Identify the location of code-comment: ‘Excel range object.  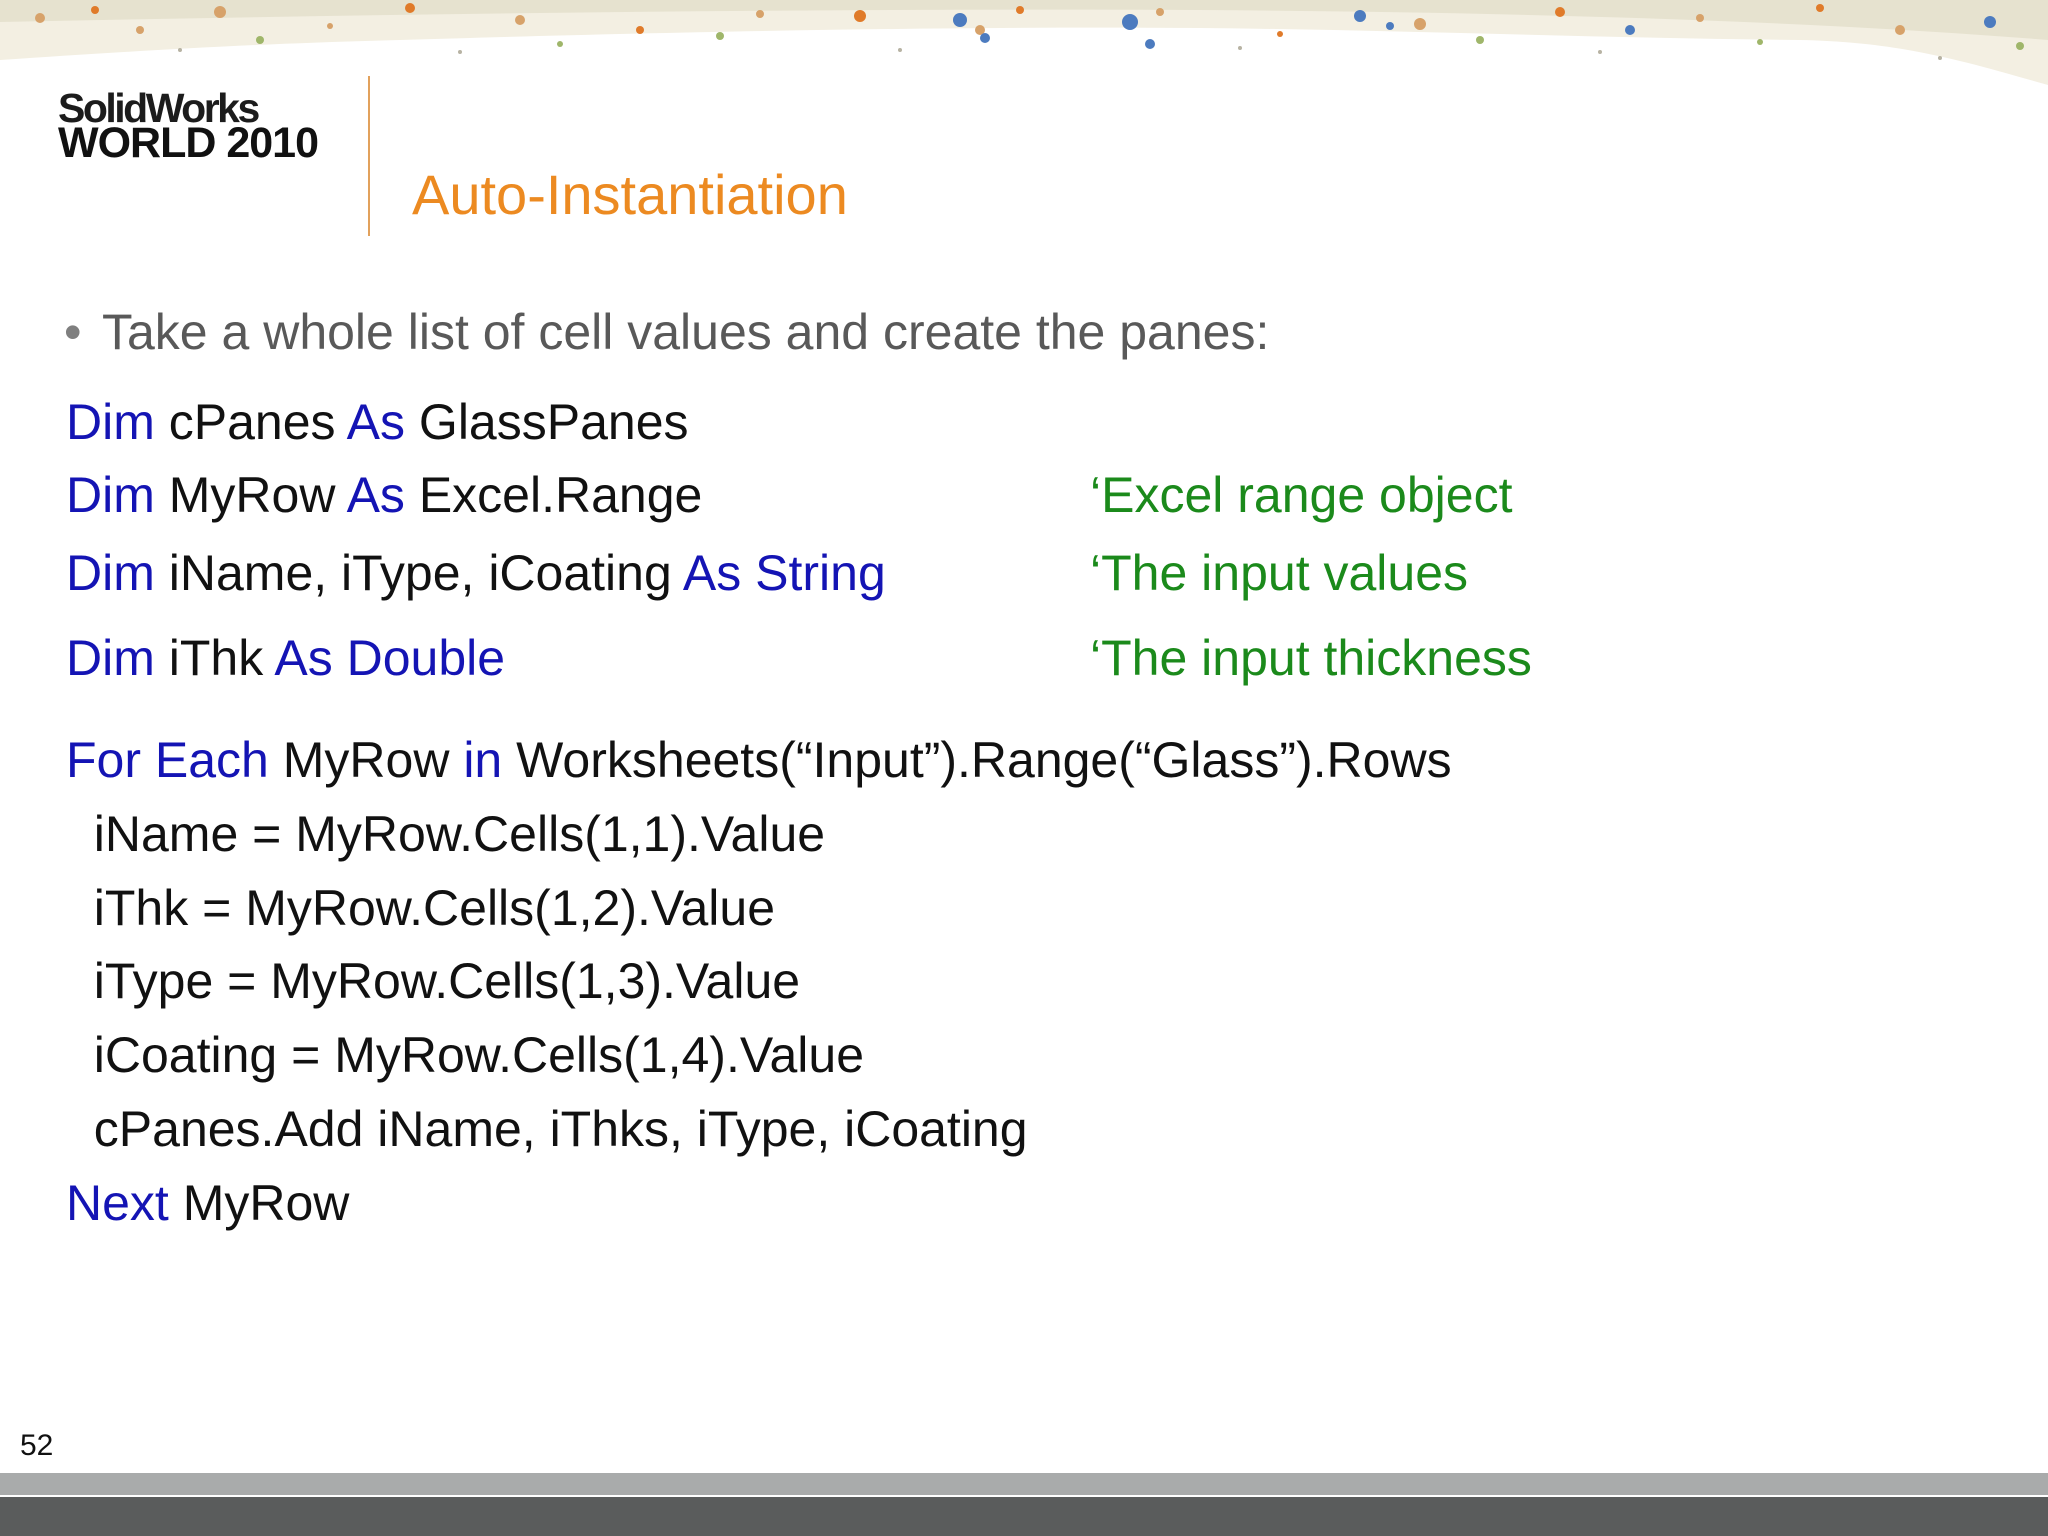
(1301, 495).